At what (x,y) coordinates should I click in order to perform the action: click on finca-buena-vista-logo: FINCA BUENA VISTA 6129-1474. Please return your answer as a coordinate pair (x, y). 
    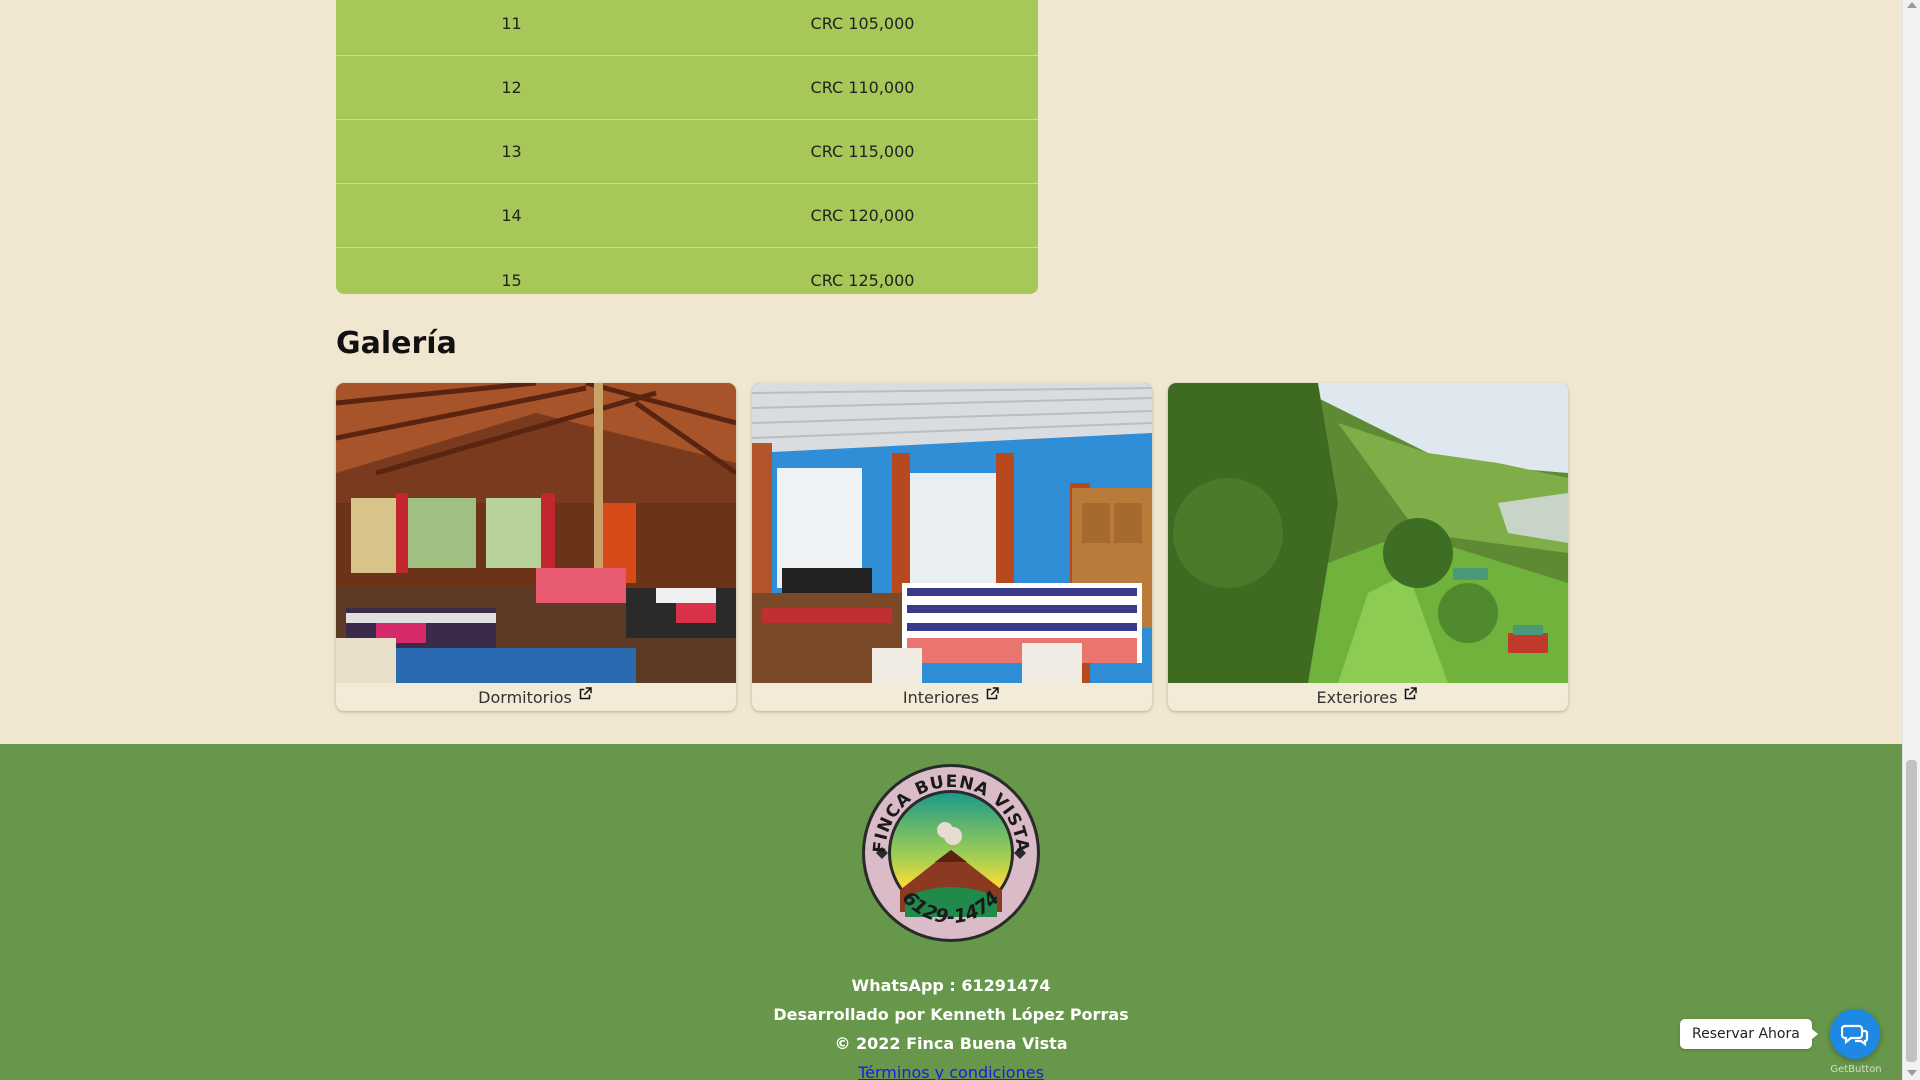
    Looking at the image, I should click on (951, 853).